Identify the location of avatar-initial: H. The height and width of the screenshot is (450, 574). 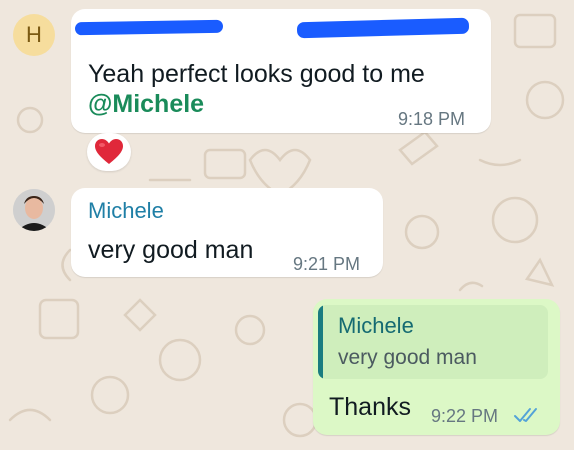
(34, 34).